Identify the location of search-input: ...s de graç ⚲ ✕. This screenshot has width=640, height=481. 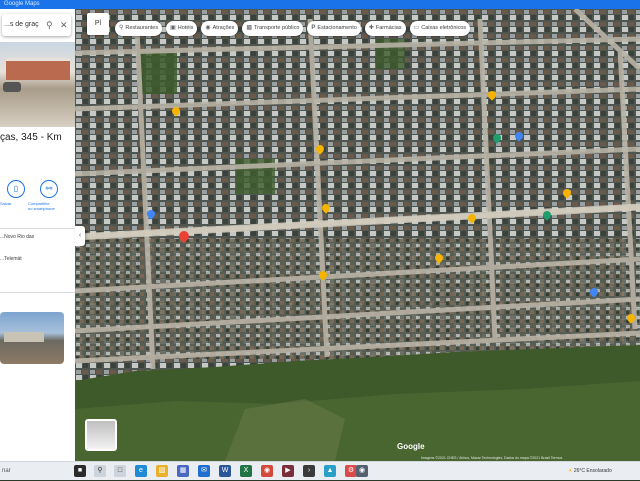
(36, 25).